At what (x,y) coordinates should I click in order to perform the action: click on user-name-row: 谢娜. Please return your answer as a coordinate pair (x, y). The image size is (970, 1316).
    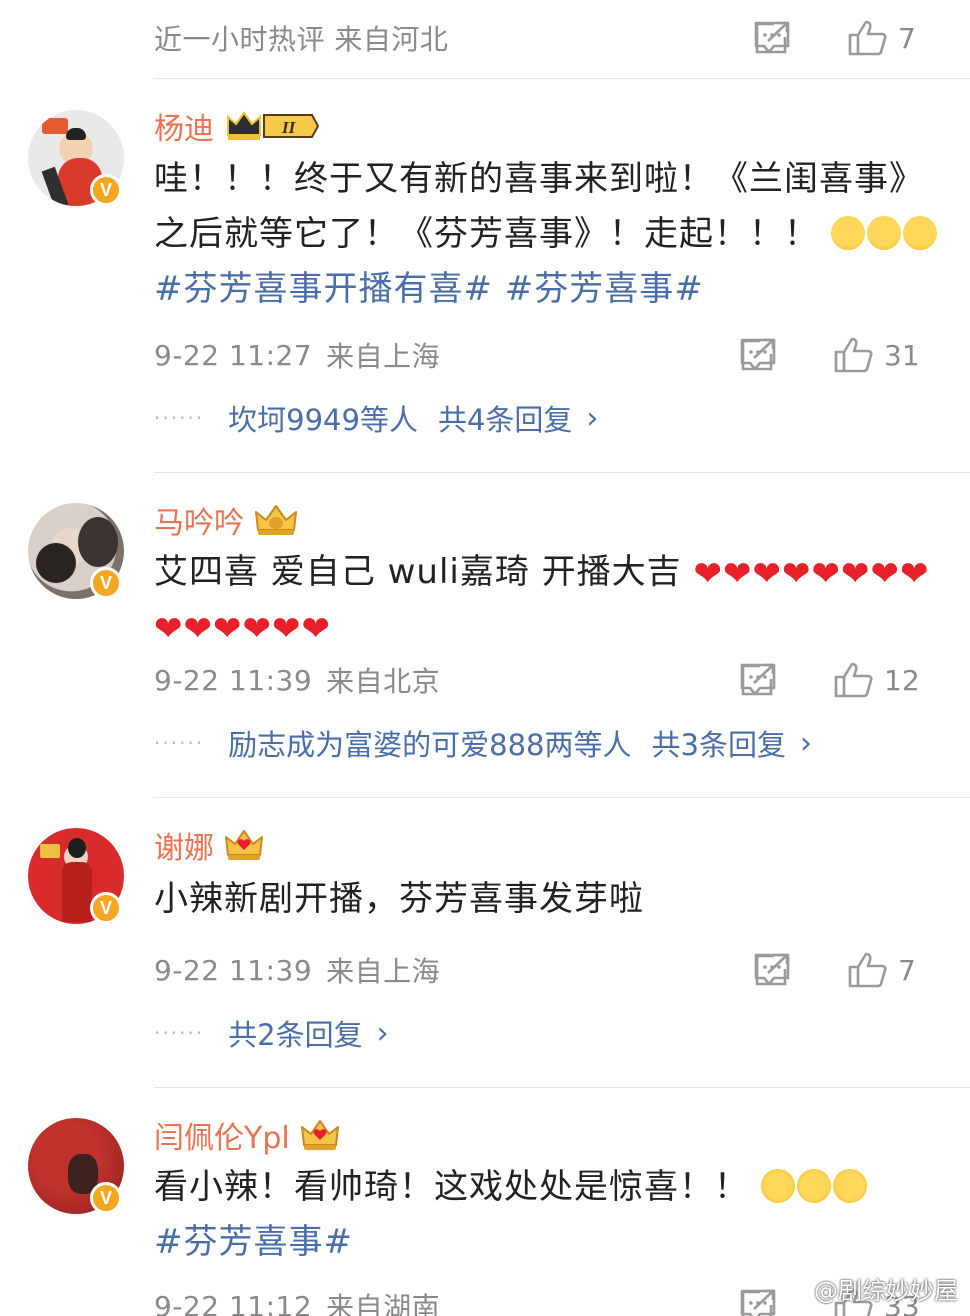
    Looking at the image, I should click on (209, 845).